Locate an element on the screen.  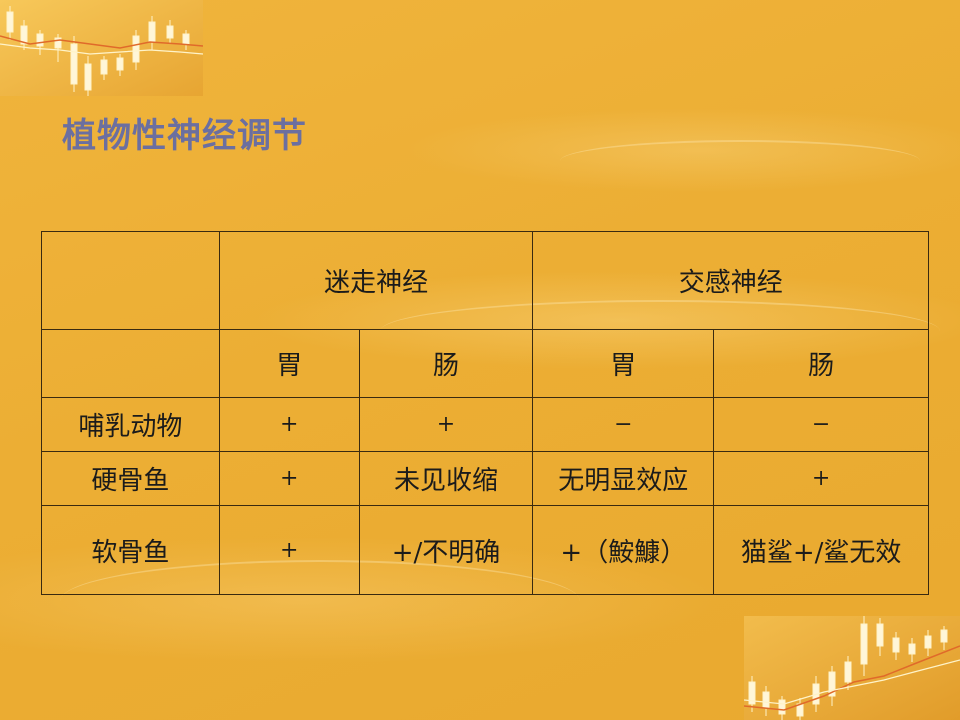
table-row: 哺乳动物 + + − − is located at coordinates (485, 424).